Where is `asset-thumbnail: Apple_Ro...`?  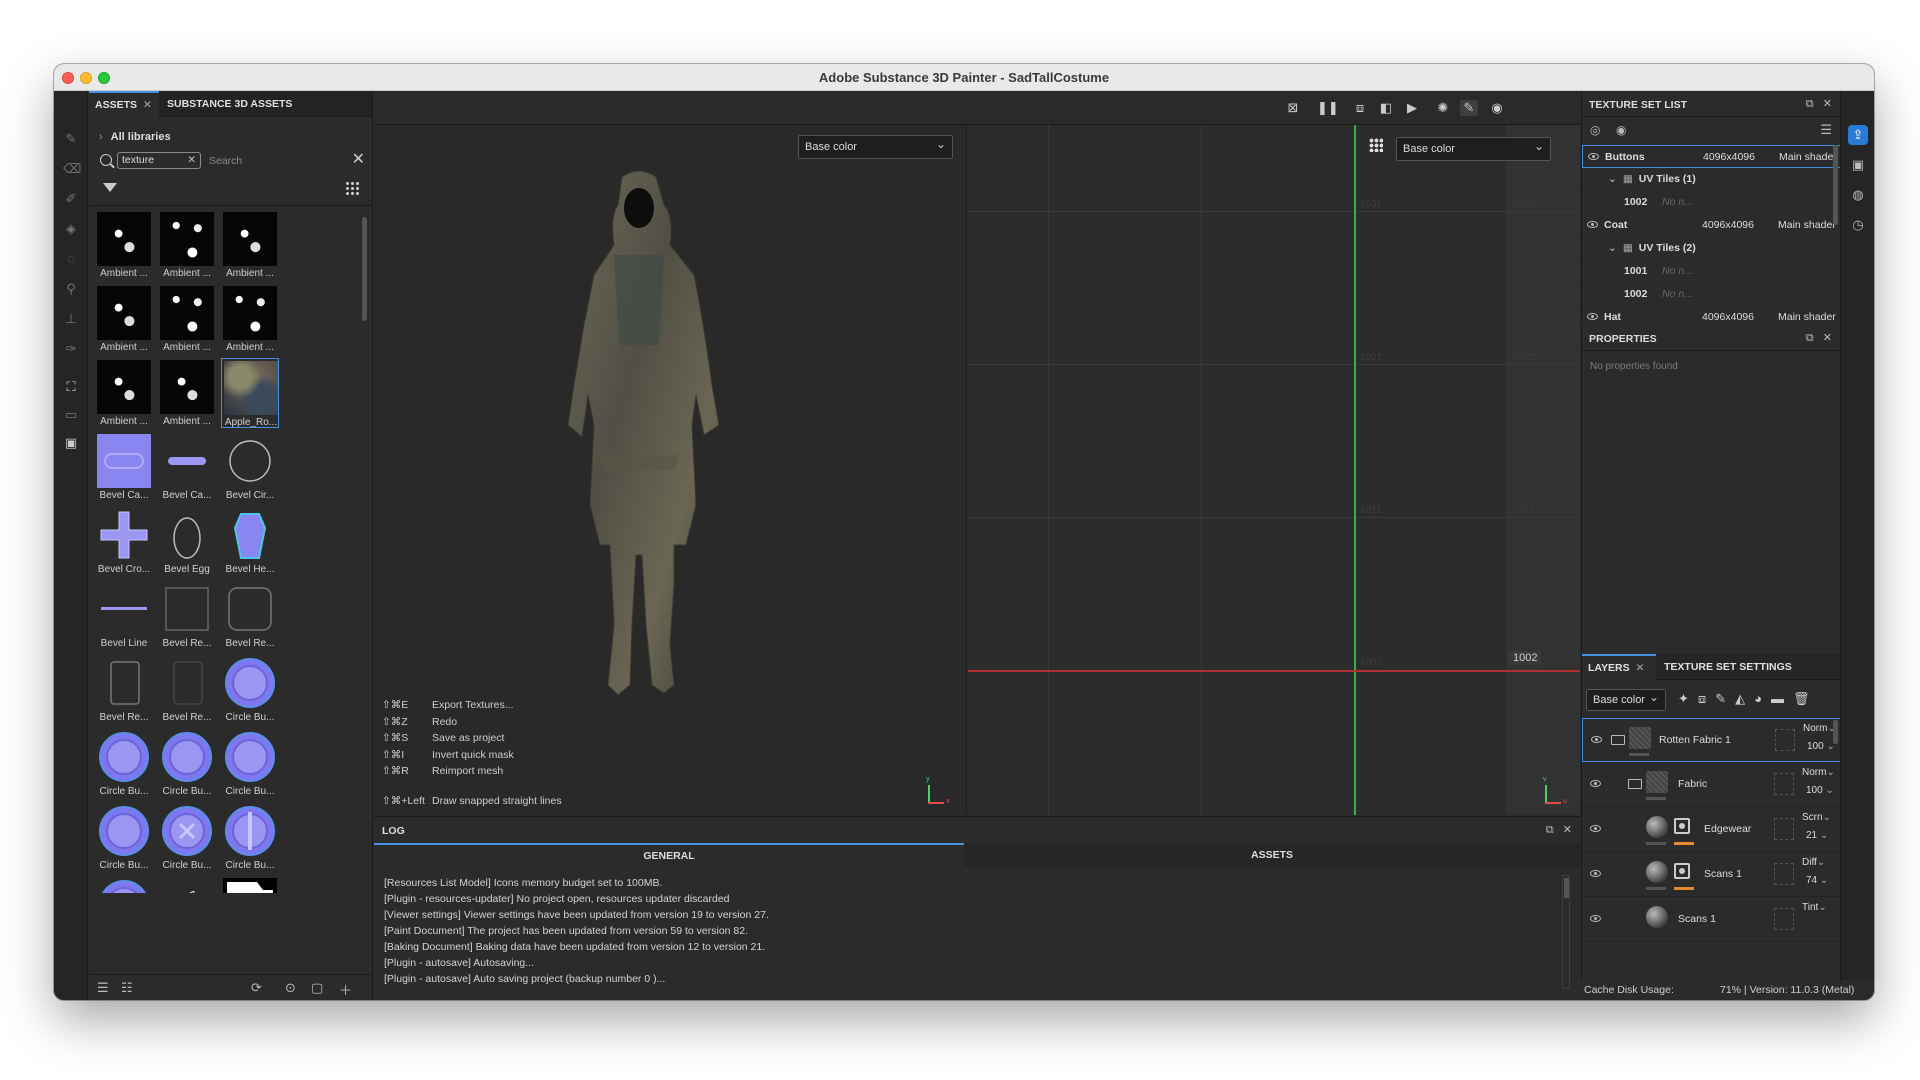
asset-thumbnail: Apple_Ro... is located at coordinates (250, 393).